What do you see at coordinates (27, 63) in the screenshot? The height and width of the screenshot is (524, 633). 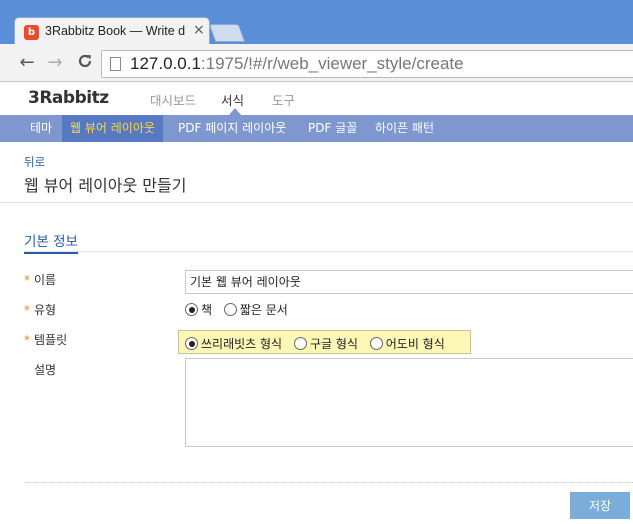 I see `back-arrow-icon: ←` at bounding box center [27, 63].